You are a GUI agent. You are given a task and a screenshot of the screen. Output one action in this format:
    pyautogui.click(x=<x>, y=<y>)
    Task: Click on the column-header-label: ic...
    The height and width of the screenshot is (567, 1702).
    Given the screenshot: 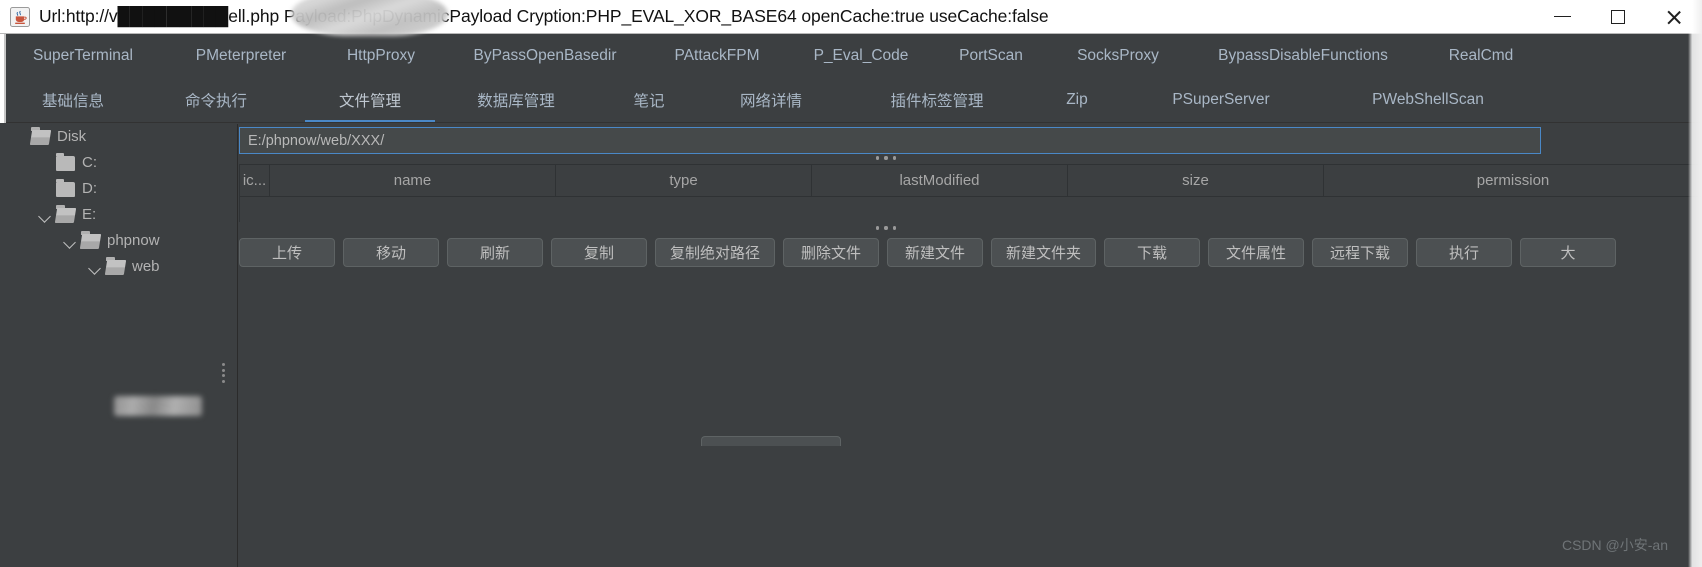 What is the action you would take?
    pyautogui.click(x=254, y=180)
    